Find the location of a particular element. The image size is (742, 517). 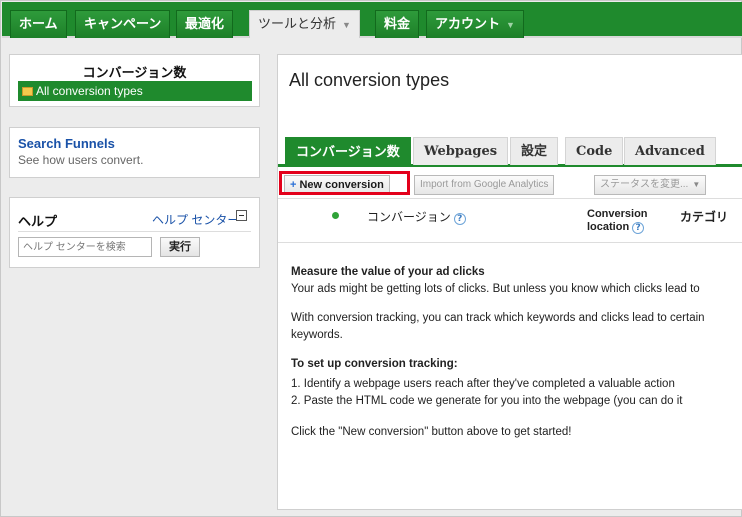

minimize-icon is located at coordinates (241, 215).